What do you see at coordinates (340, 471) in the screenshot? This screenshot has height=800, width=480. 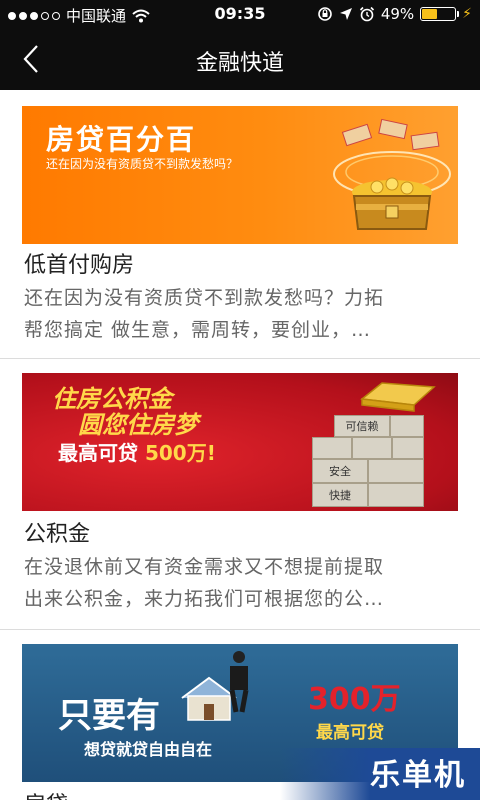 I see `block-safe: 安全` at bounding box center [340, 471].